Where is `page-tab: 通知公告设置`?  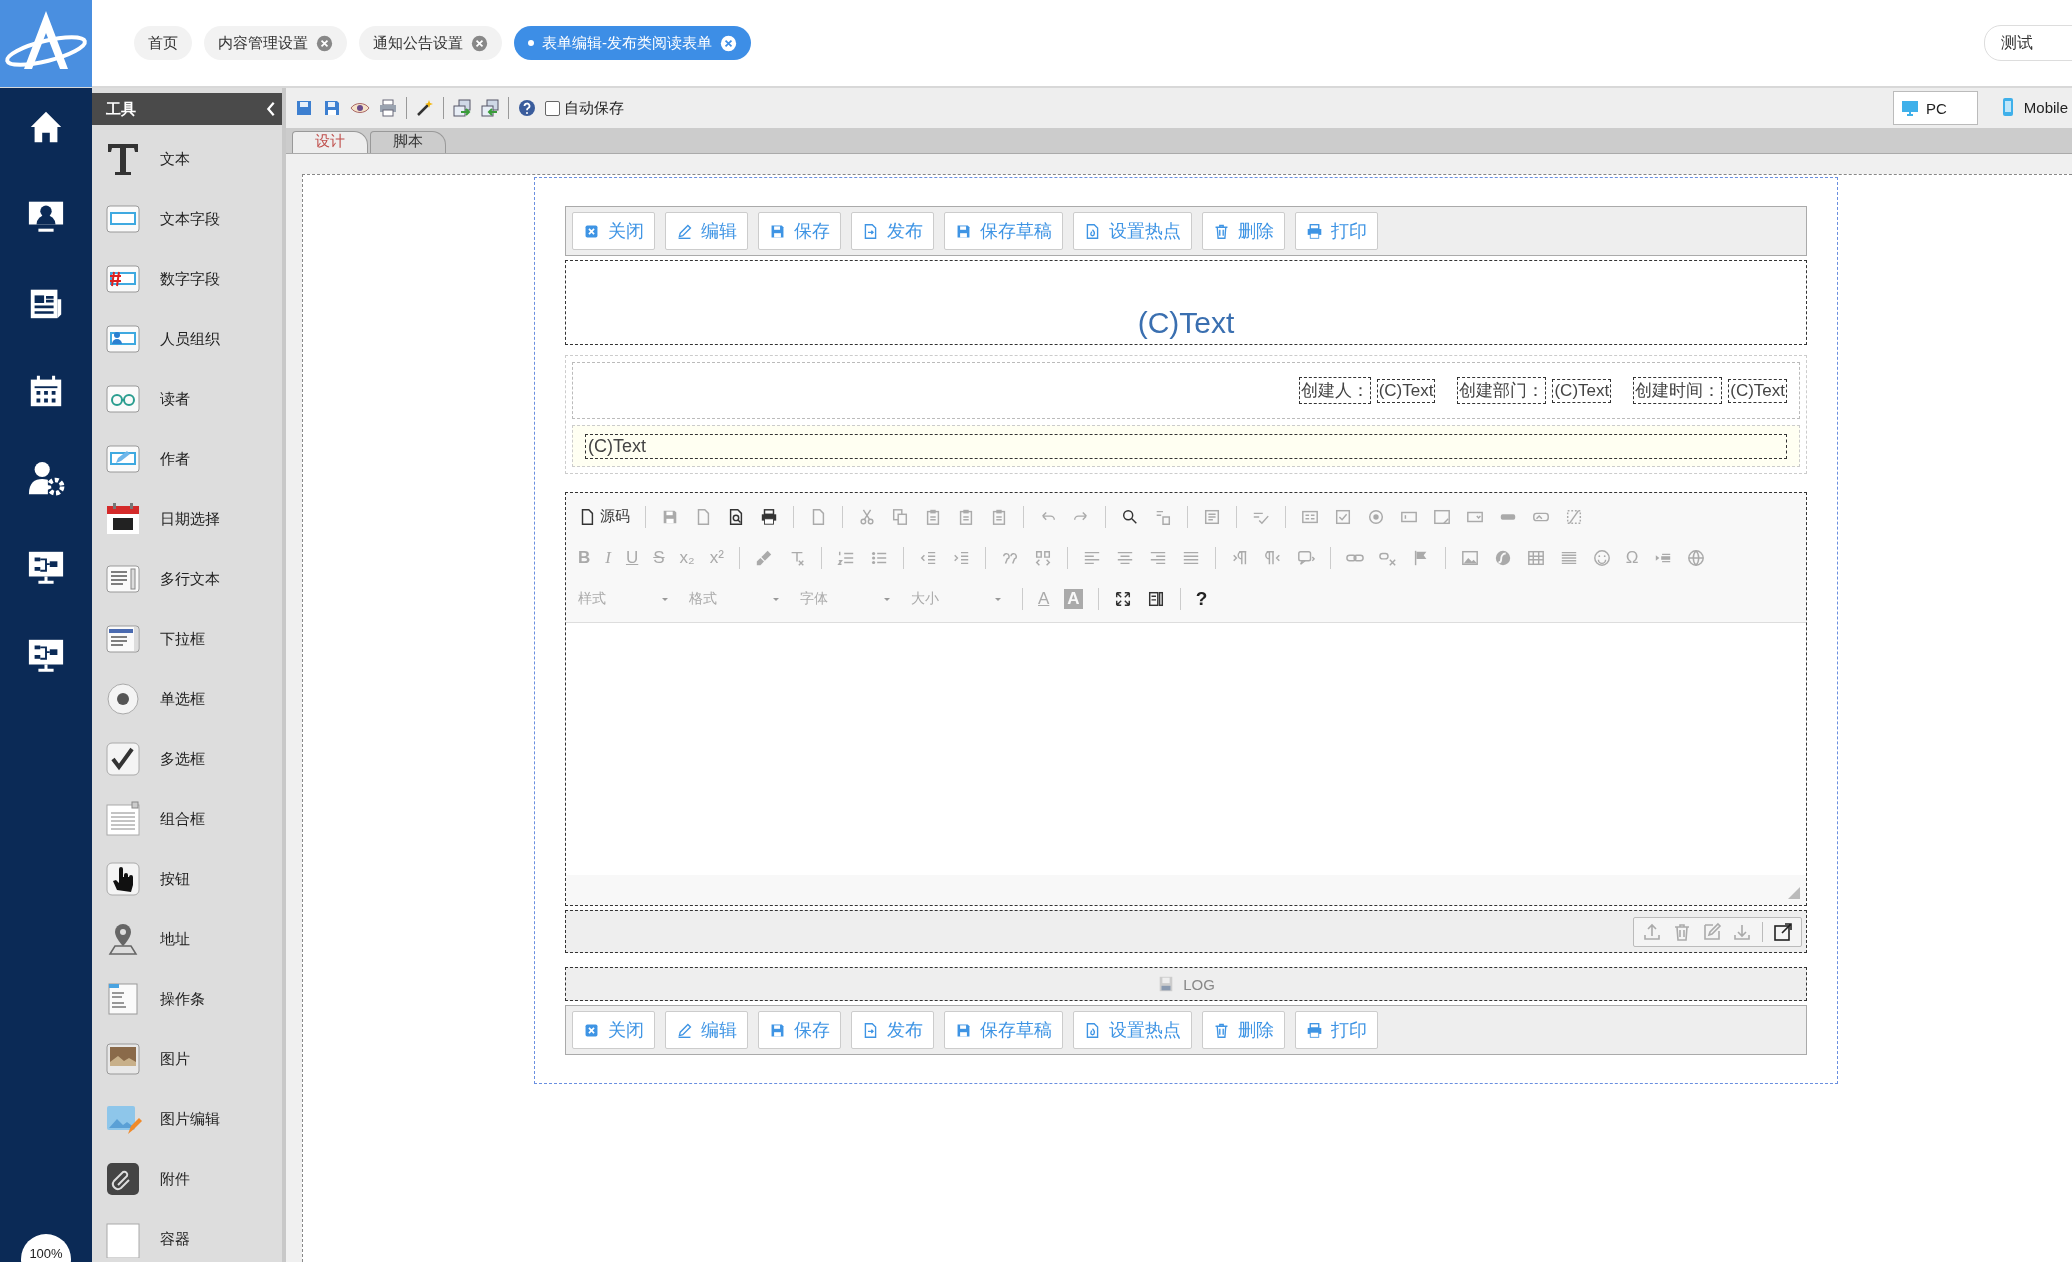 page-tab: 通知公告设置 is located at coordinates (430, 43).